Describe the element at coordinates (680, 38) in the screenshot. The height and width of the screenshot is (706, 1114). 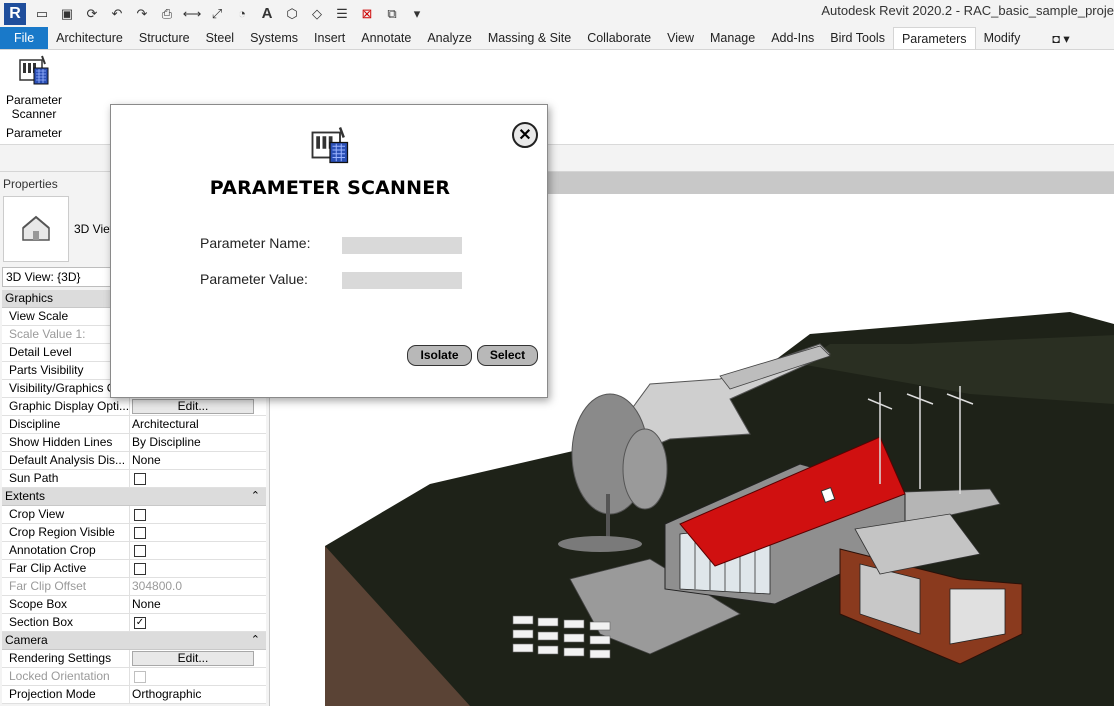
I see `tab-view: View` at that location.